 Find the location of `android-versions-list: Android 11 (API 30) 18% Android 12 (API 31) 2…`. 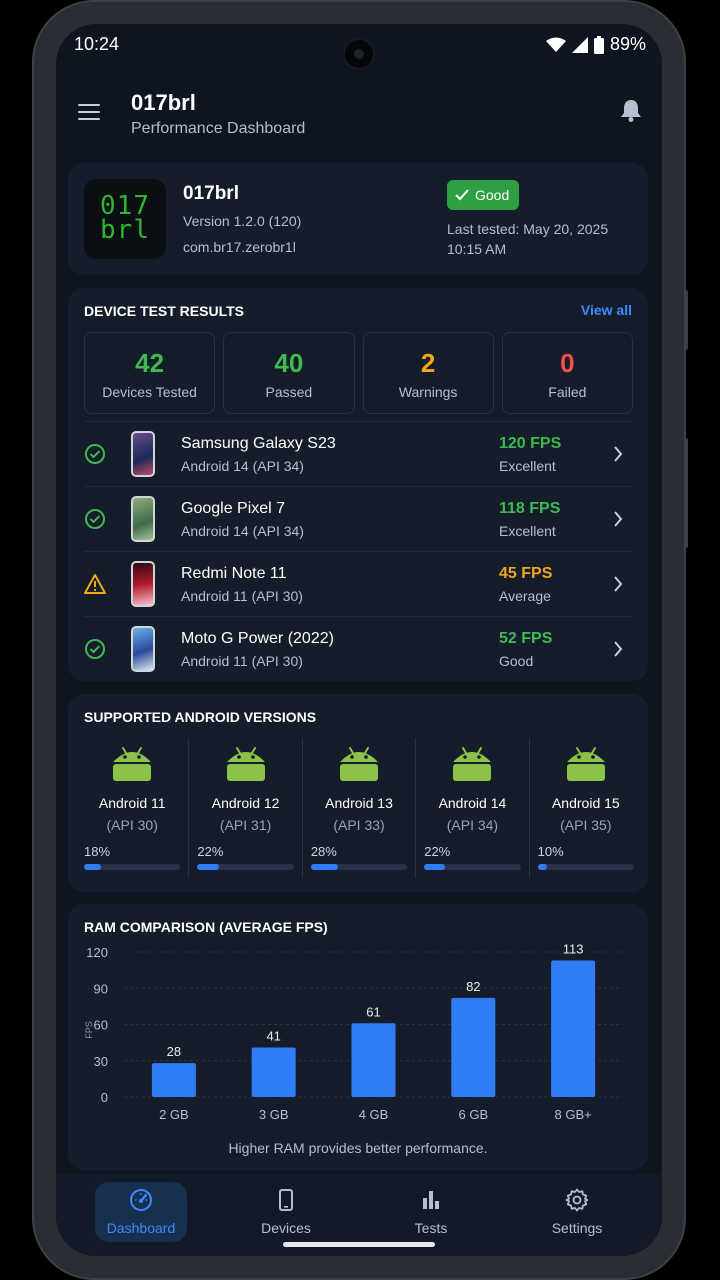

android-versions-list: Android 11 (API 30) 18% Android 12 (API 31) 2… is located at coordinates (359, 808).